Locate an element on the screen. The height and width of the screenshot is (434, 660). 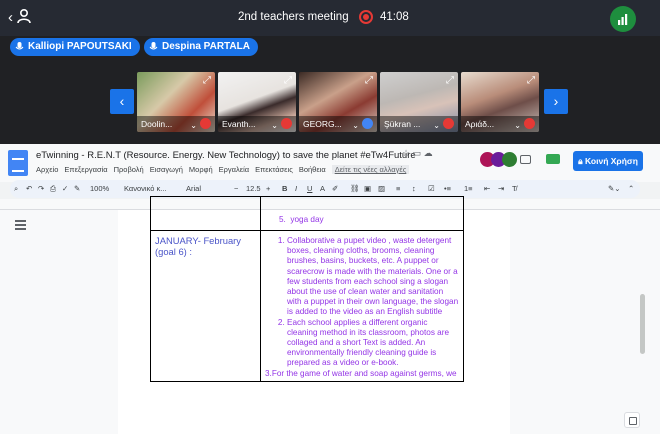
menu-edit: Επεξεργασία is located at coordinates (85, 169).